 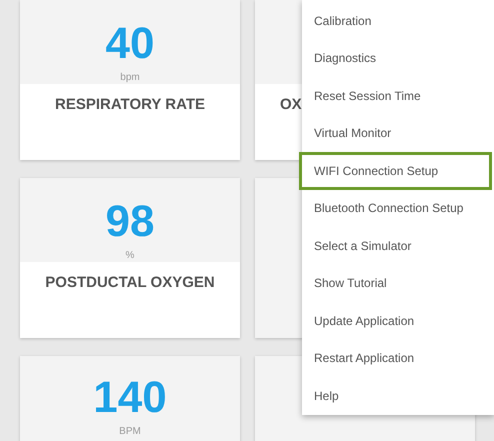 I want to click on menu-item: Update Application, so click(x=398, y=321).